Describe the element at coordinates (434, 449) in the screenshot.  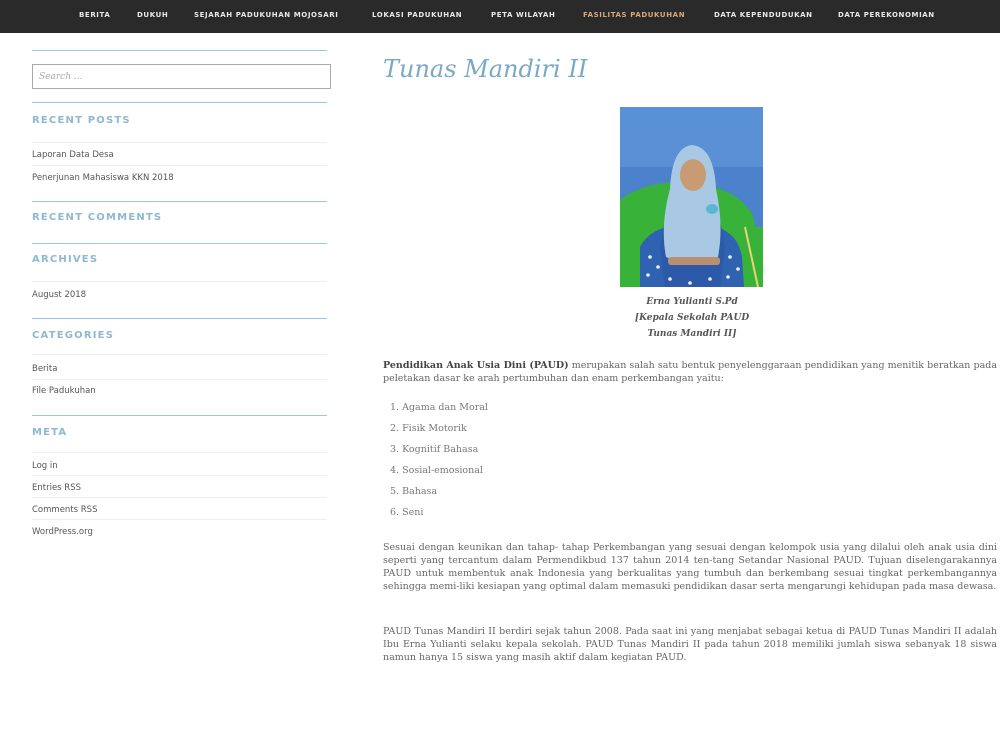
I see `list-item: 3. Kognitif Bahasa` at that location.